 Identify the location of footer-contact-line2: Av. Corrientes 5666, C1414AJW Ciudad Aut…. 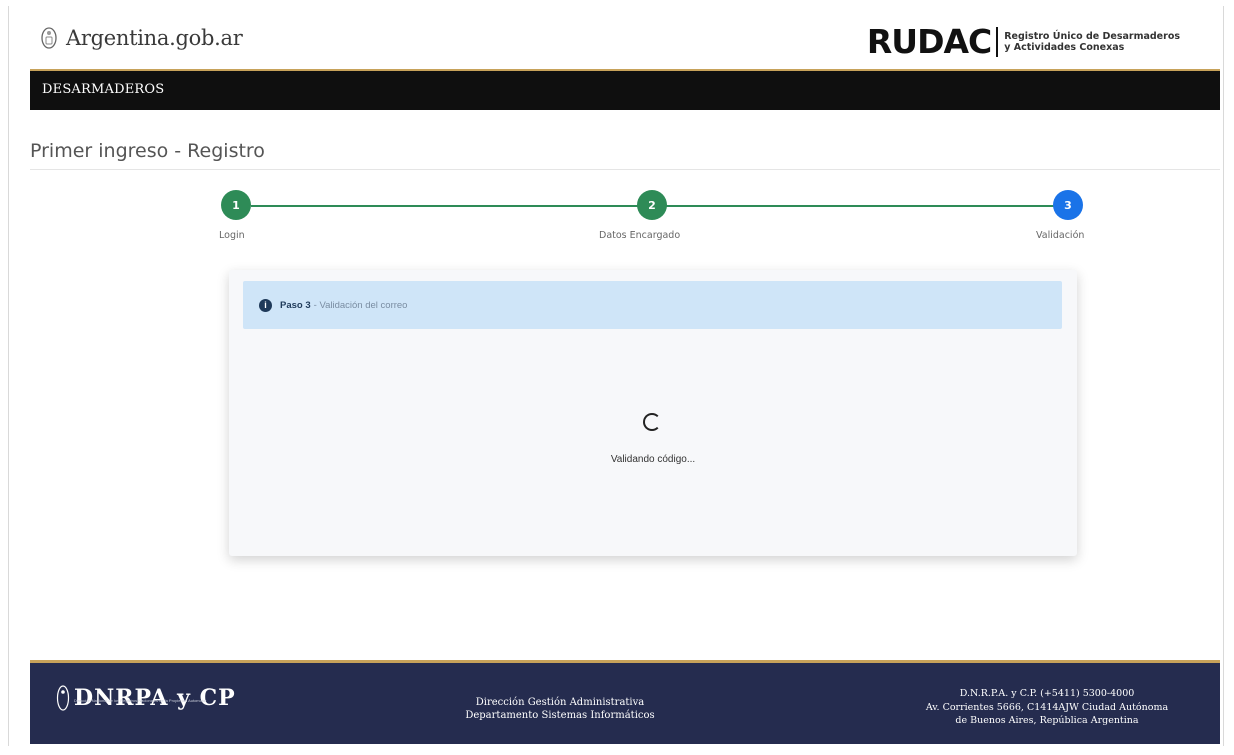
(1047, 707).